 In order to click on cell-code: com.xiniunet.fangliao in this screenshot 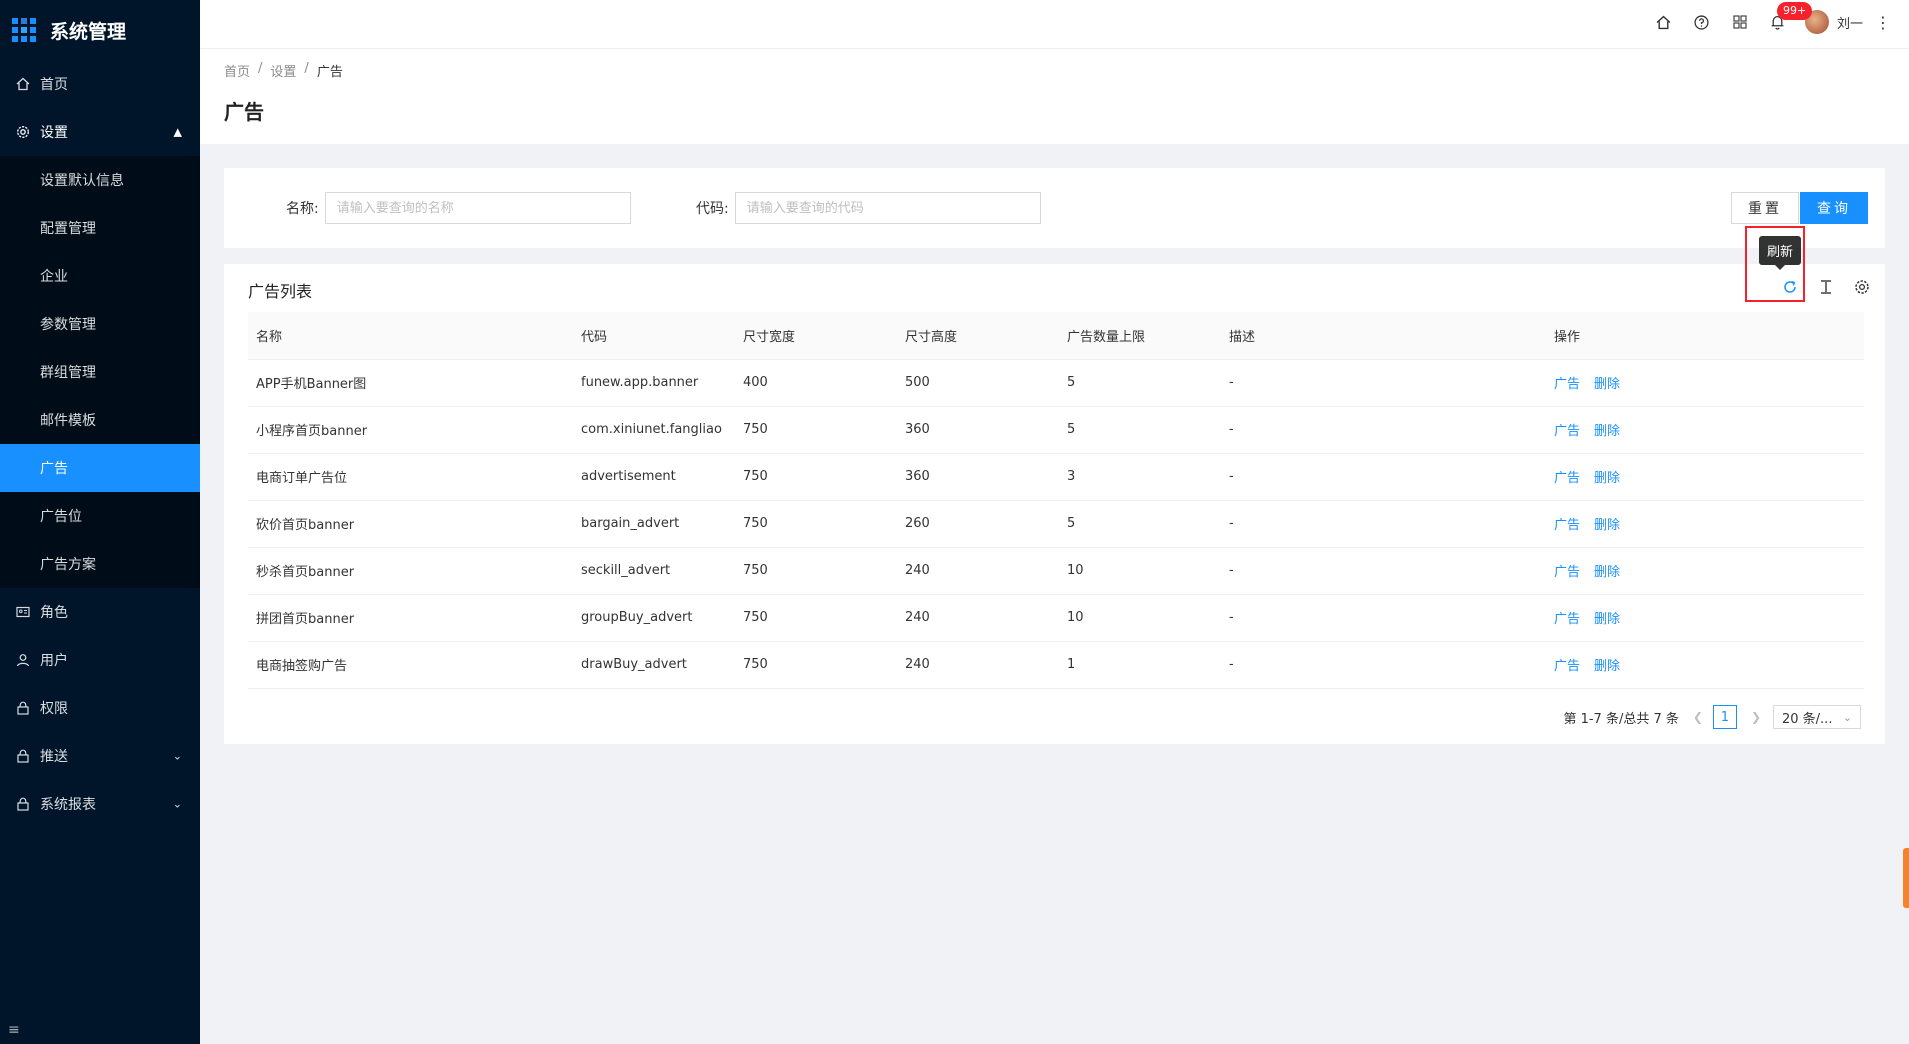, I will do `click(654, 430)`.